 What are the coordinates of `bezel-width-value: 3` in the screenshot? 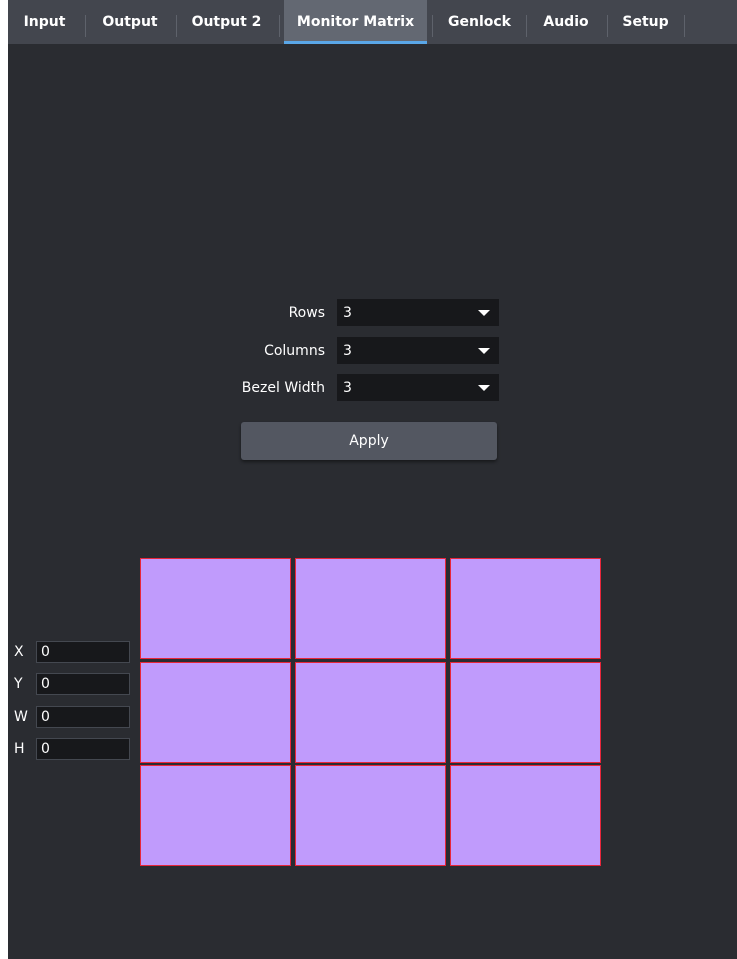 It's located at (347, 387).